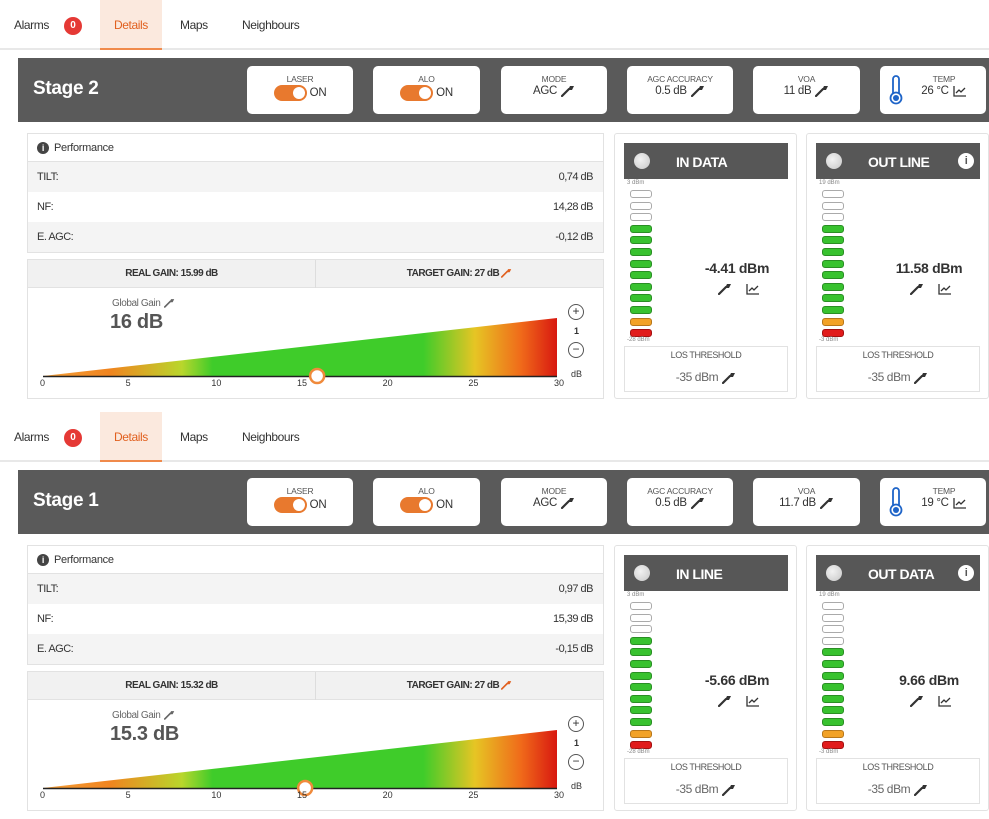  I want to click on los-threshold-value: -35 dBm, so click(697, 377).